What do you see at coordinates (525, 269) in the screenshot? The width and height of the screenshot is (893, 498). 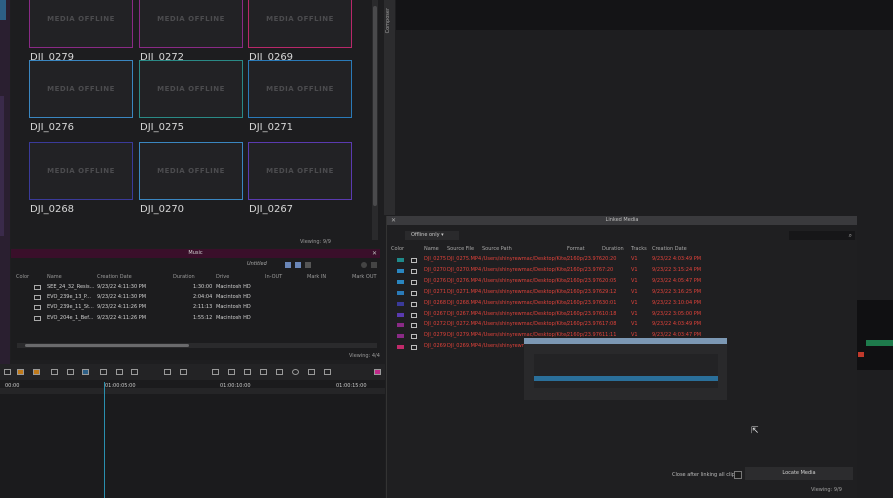 I see `row-path: /Users/shinyrewmac/Desktop/Kite/` at bounding box center [525, 269].